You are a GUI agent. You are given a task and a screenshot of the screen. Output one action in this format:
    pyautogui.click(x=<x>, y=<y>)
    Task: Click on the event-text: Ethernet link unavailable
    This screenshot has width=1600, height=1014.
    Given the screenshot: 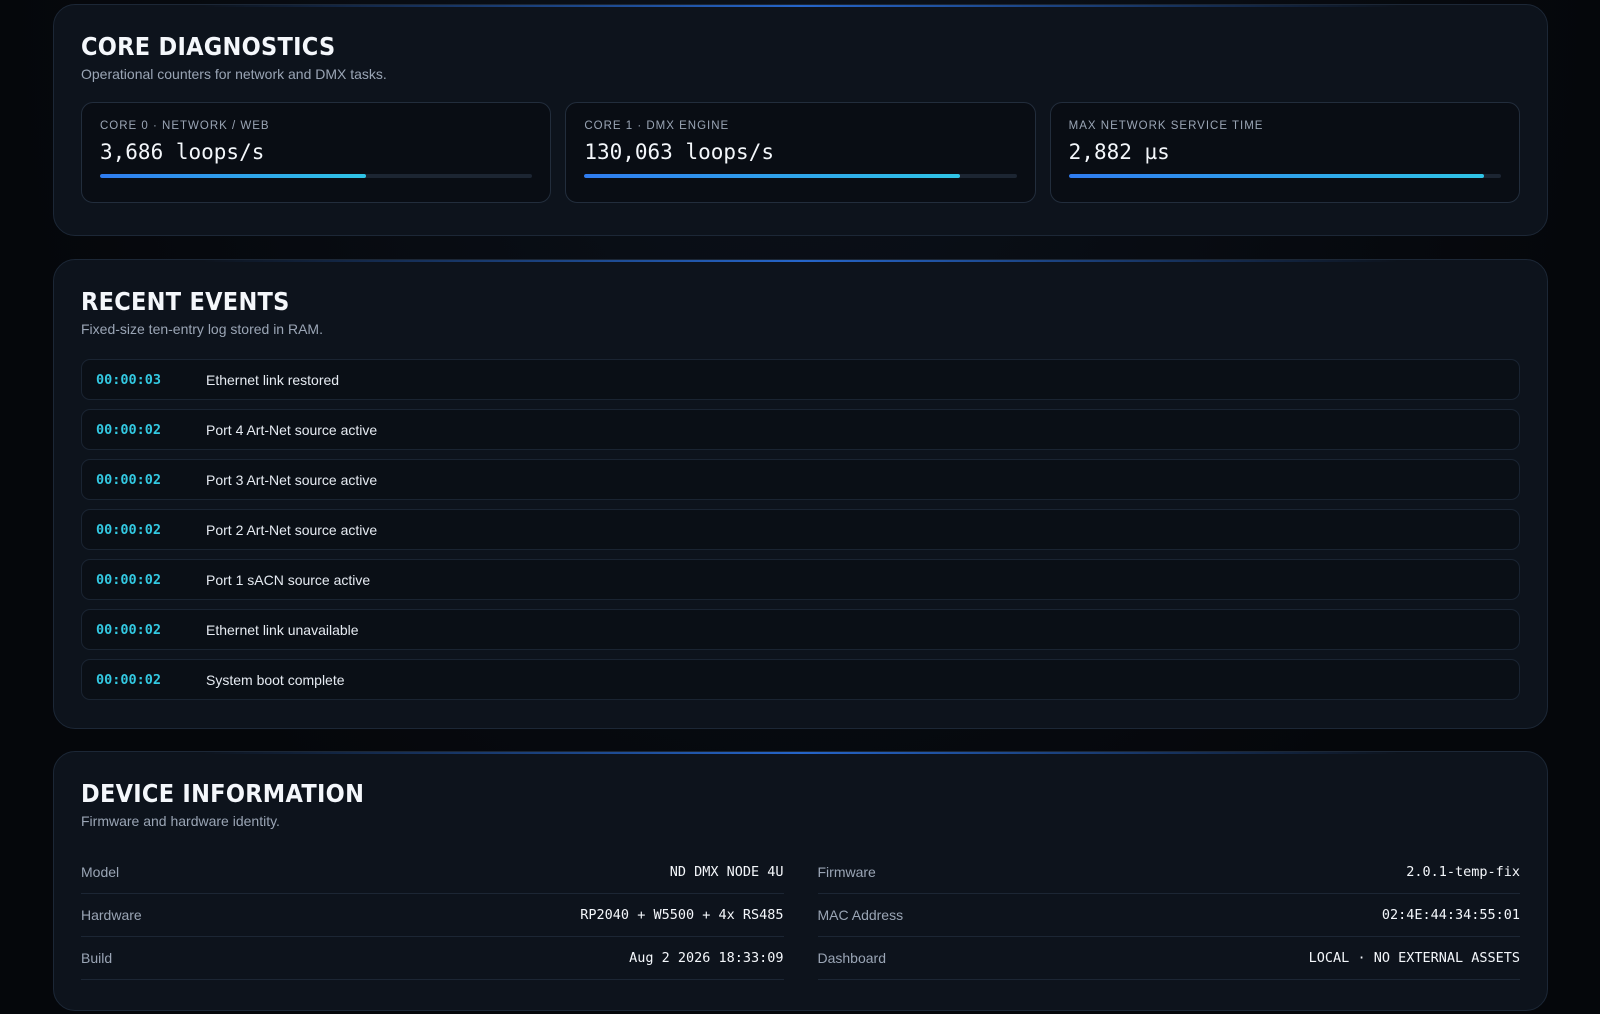 What is the action you would take?
    pyautogui.click(x=282, y=629)
    